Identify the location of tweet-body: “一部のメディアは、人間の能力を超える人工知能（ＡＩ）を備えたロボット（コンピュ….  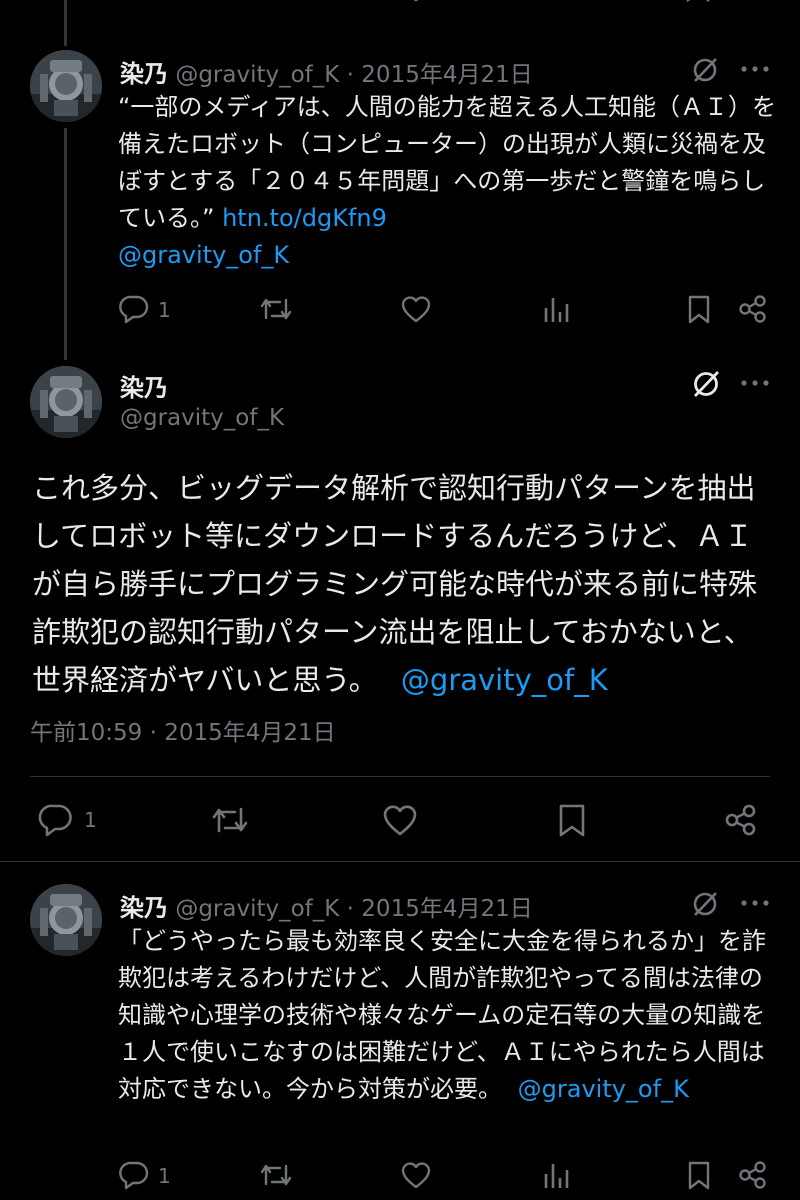
(447, 162).